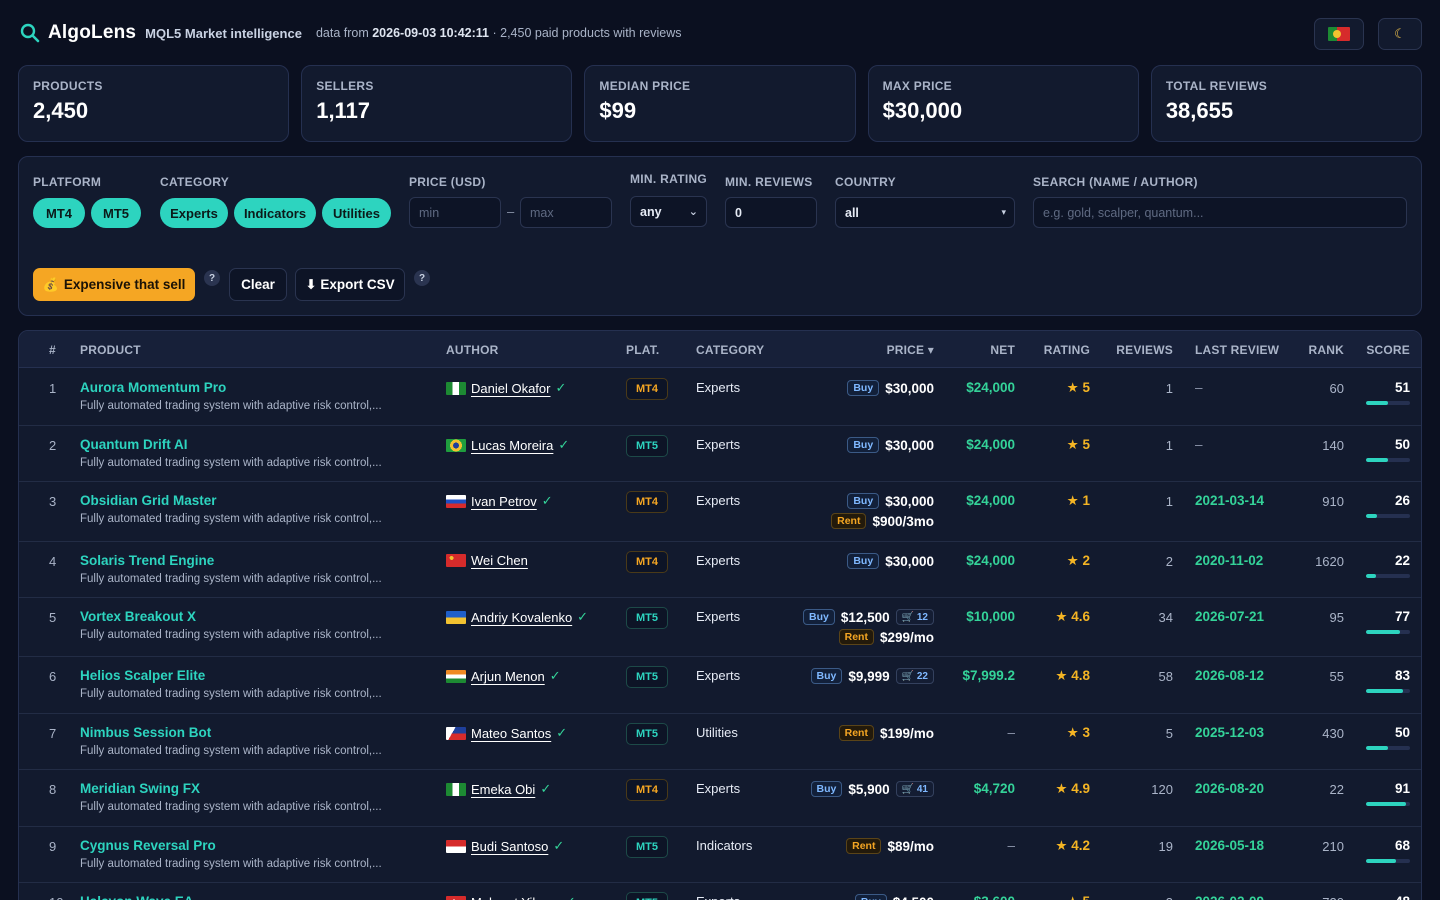 This screenshot has height=900, width=1440. Describe the element at coordinates (148, 845) in the screenshot. I see `product-name-link: Cygnus Reversal Pro` at that location.